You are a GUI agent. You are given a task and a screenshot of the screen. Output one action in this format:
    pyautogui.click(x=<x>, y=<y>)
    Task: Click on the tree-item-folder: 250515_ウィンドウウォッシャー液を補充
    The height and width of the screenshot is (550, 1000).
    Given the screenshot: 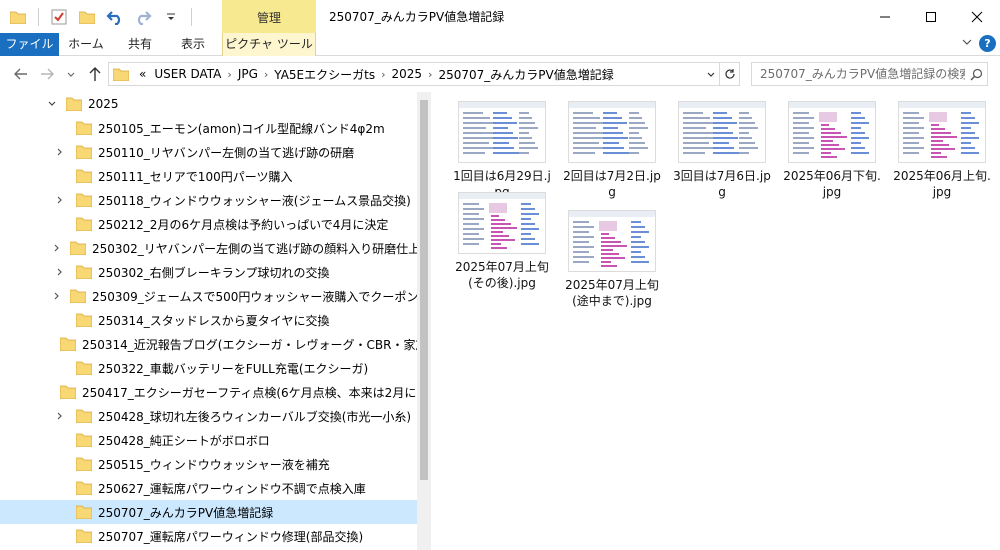 What is the action you would take?
    pyautogui.click(x=208, y=464)
    